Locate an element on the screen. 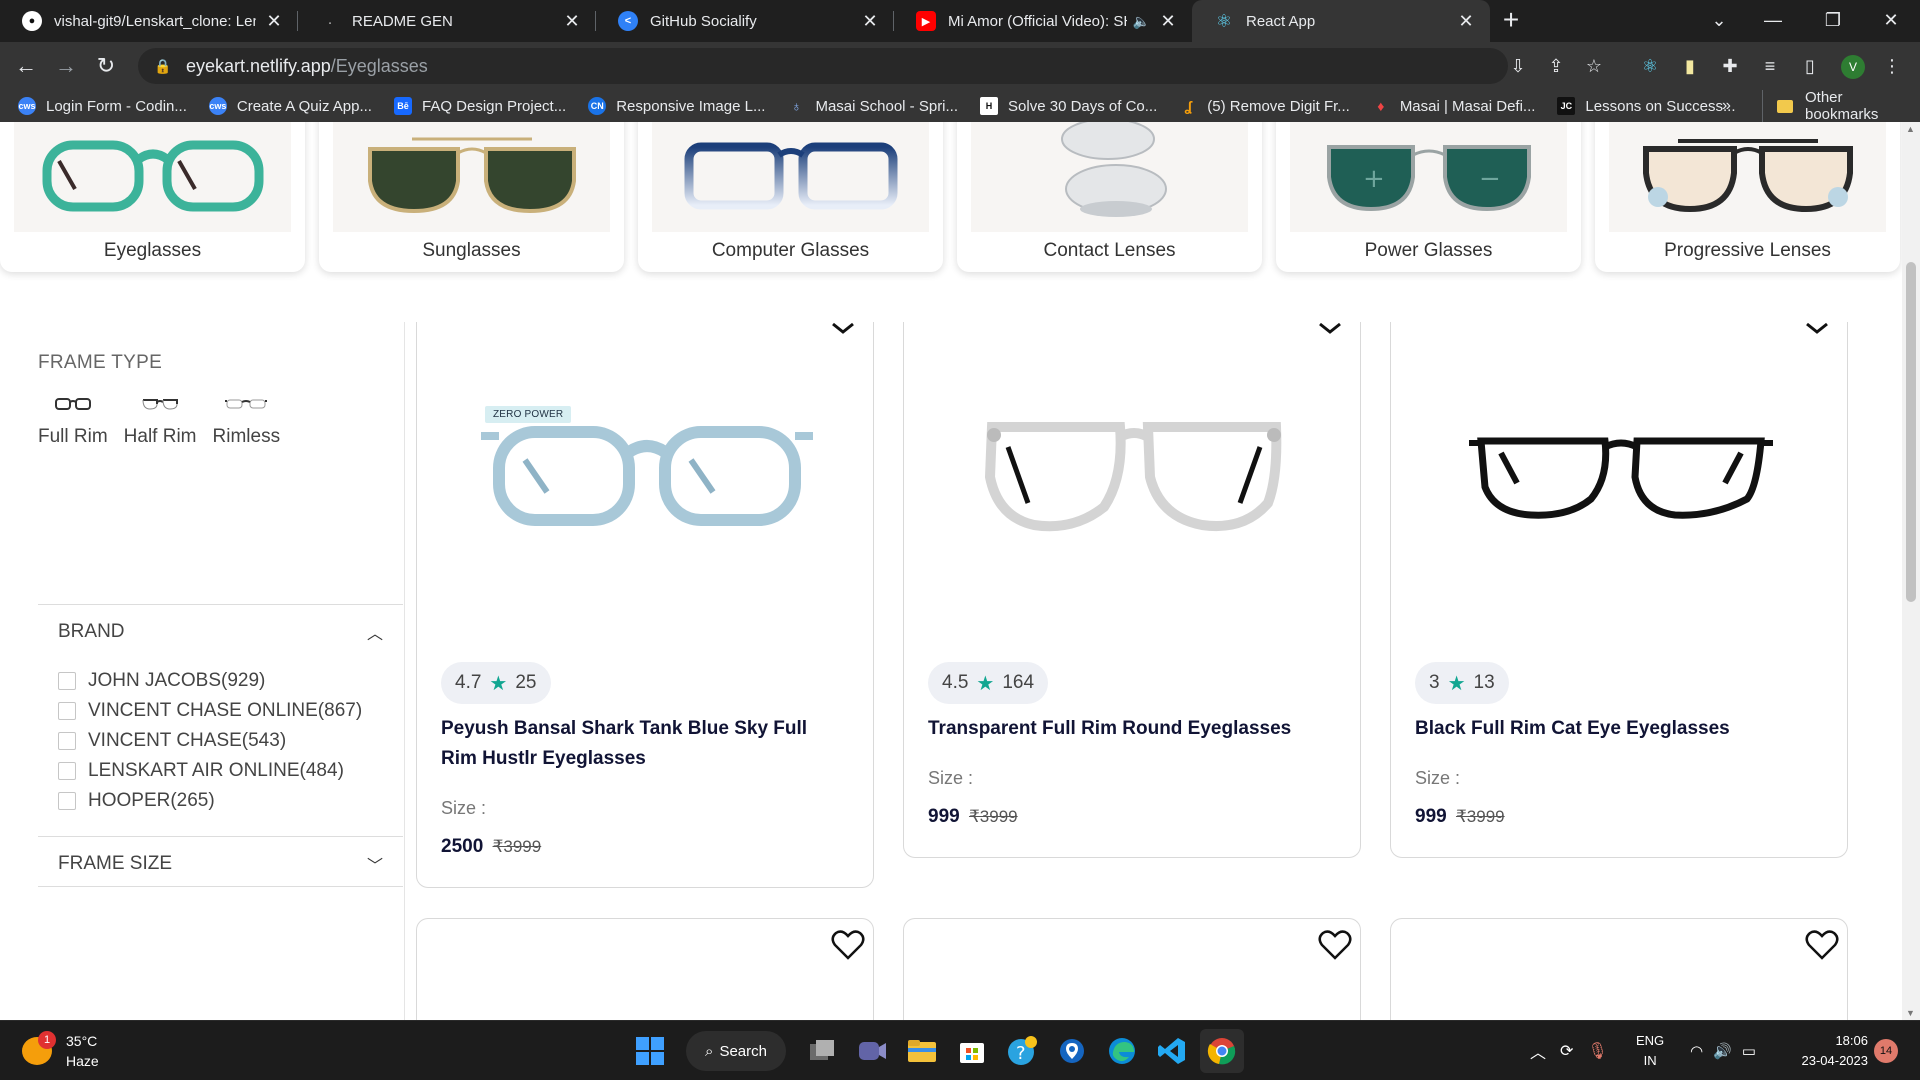 Image resolution: width=1920 pixels, height=1081 pixels. tab-github: ● vishal-git9/Lenskart_clone: Lensk ✕ is located at coordinates (149, 21).